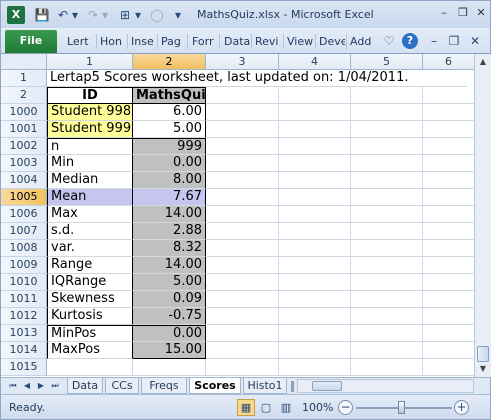  What do you see at coordinates (475, 41) in the screenshot?
I see `workbook-close-button: ✕` at bounding box center [475, 41].